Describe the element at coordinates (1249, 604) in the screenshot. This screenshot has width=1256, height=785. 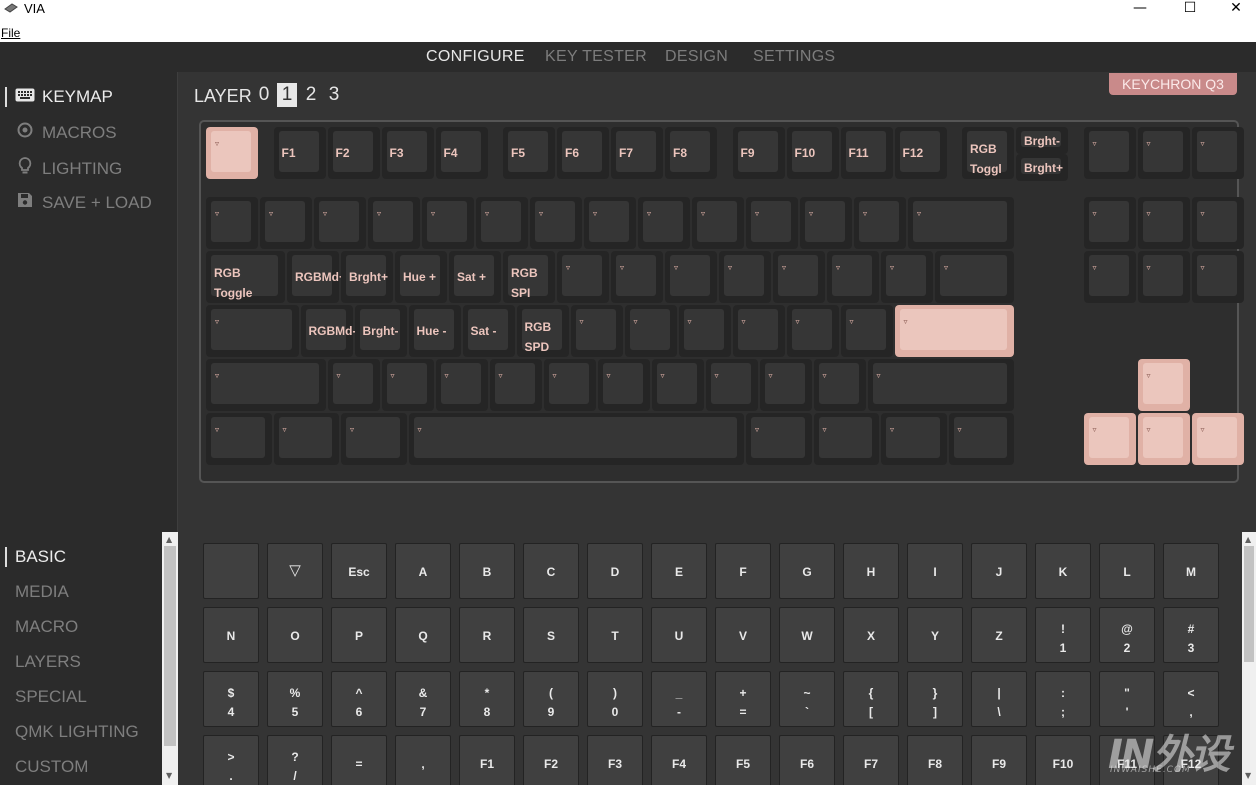
I see `keycode-scrollbar-thumb` at that location.